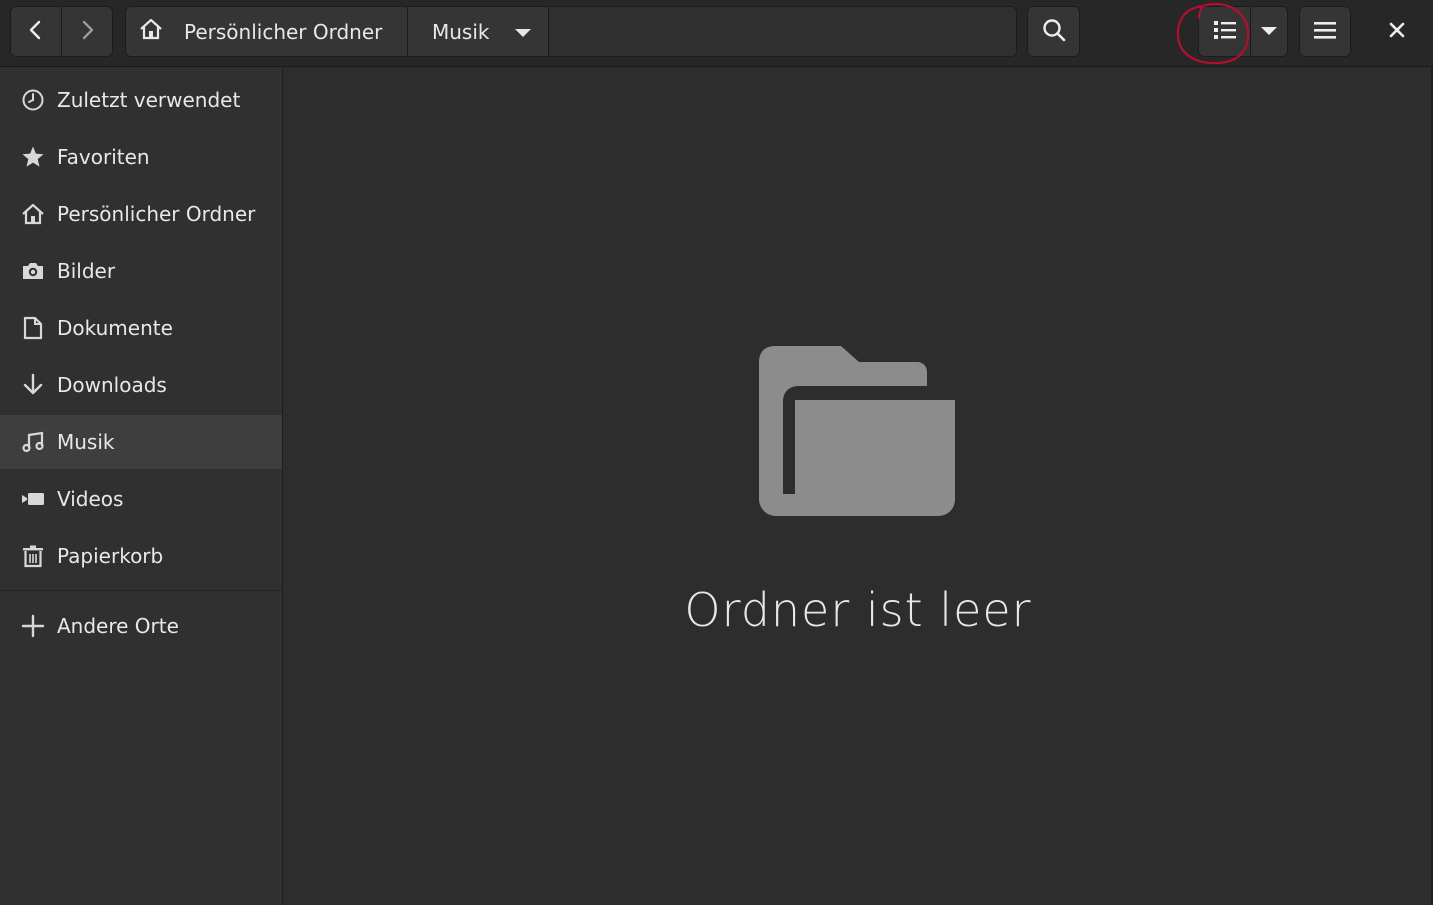 Image resolution: width=1433 pixels, height=905 pixels. I want to click on sidebar-item-label: Papierkorb, so click(110, 556).